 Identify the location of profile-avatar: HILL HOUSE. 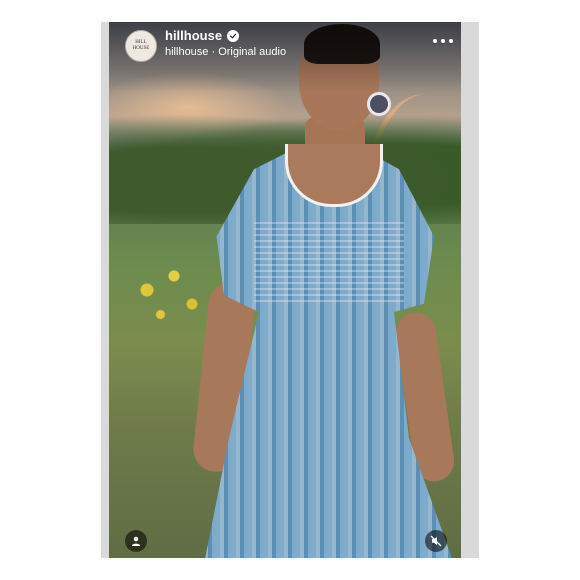
(141, 46).